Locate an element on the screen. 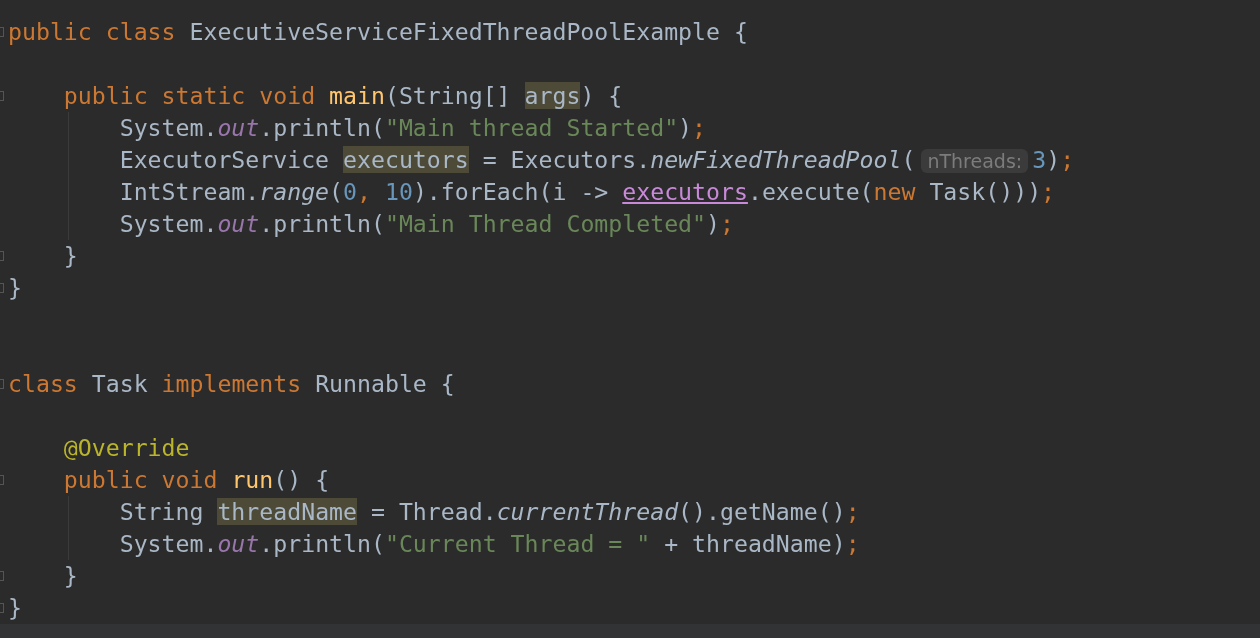 Image resolution: width=1260 pixels, height=638 pixels. code-line: System.out.println("Current Thread = " + threadName); is located at coordinates (489, 544).